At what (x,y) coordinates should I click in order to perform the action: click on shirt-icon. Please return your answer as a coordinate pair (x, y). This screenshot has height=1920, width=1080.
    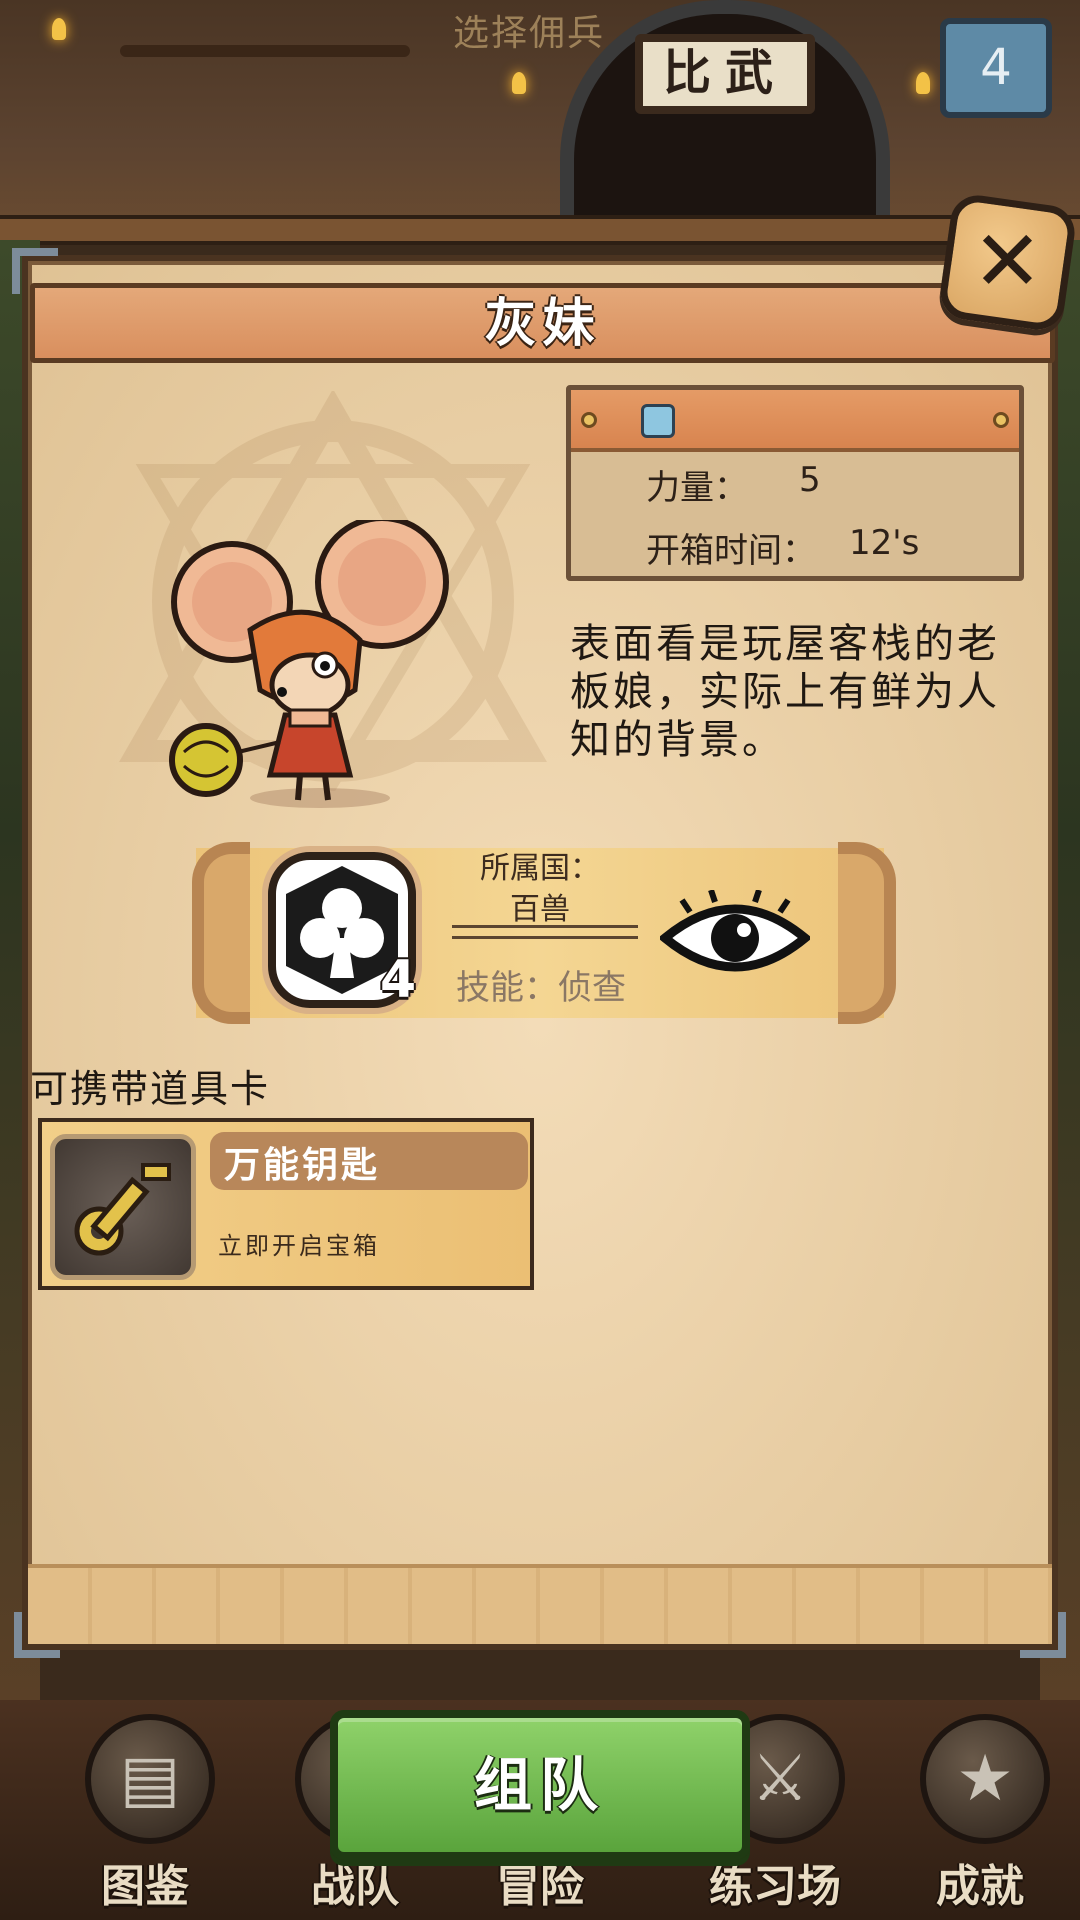
    Looking at the image, I should click on (658, 421).